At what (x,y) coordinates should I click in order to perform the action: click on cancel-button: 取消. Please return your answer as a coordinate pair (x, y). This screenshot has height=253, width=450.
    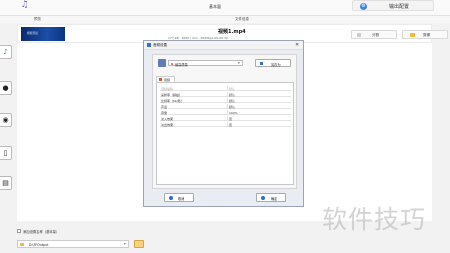
    Looking at the image, I should click on (179, 197).